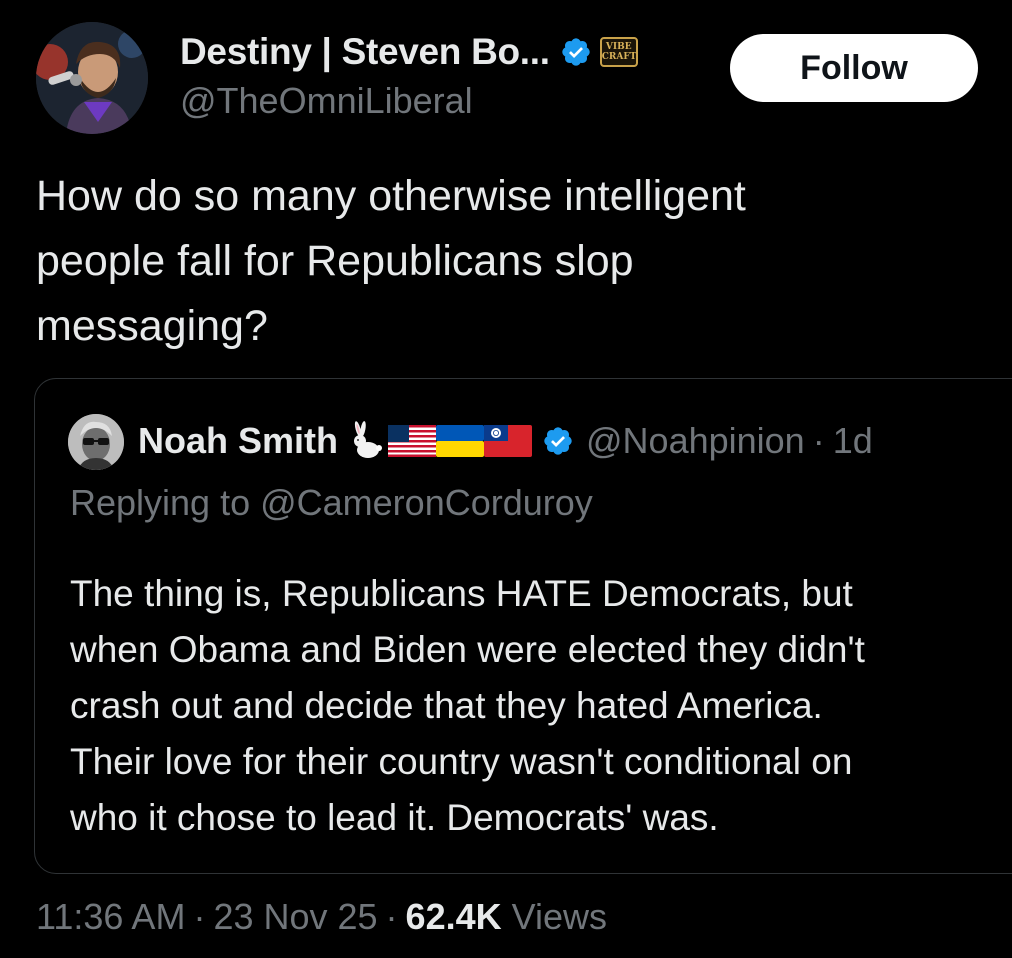 The width and height of the screenshot is (1012, 958). I want to click on ukraine-flag-icon, so click(460, 441).